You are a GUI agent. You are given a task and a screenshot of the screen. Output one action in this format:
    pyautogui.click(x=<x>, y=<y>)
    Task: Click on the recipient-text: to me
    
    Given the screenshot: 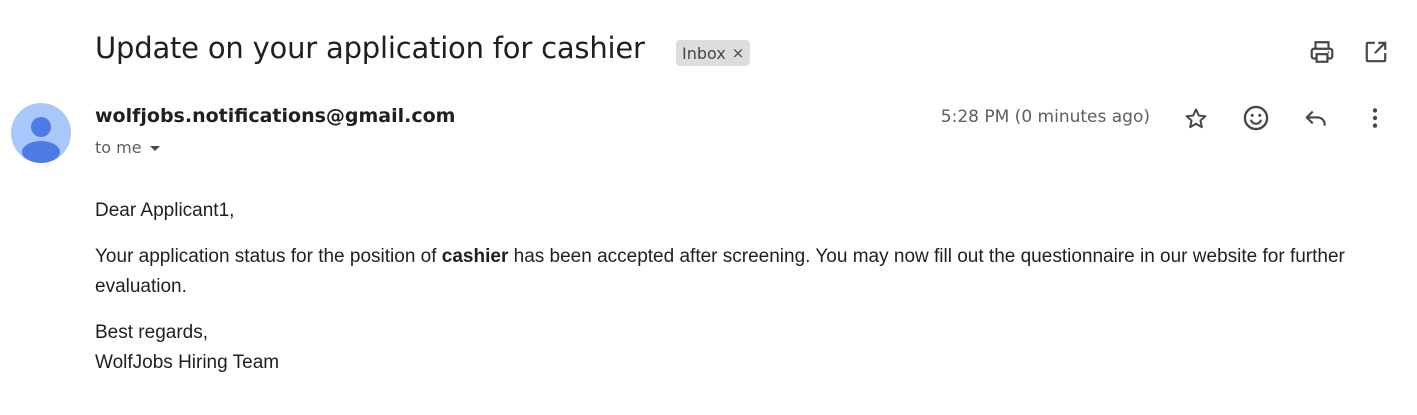 What is the action you would take?
    pyautogui.click(x=118, y=147)
    